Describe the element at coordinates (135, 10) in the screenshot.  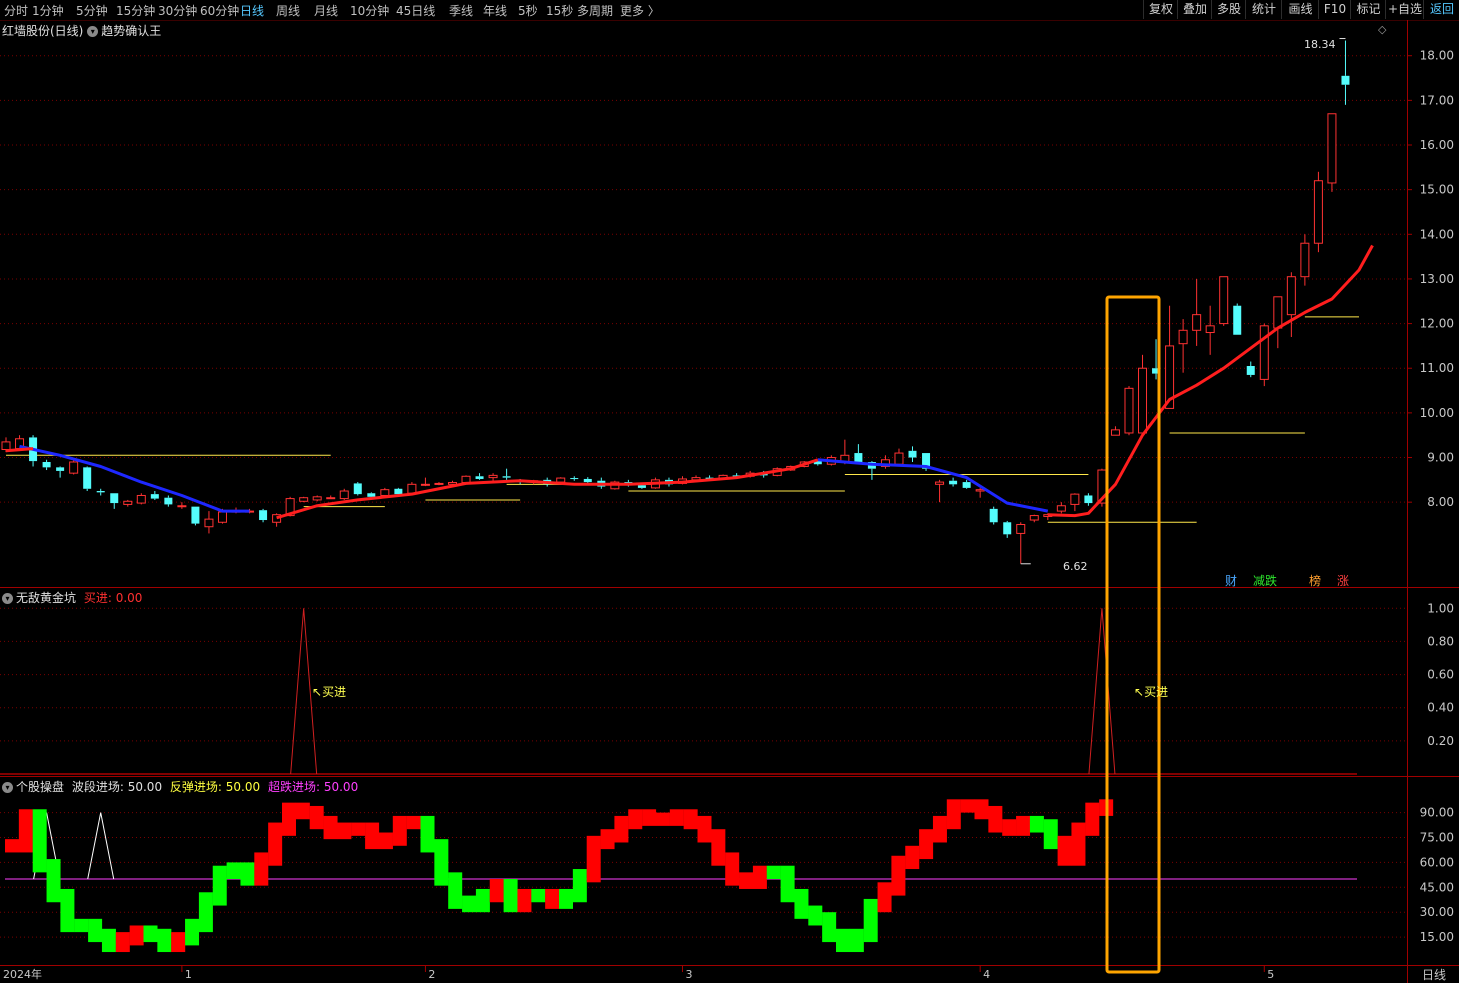
I see `period-tab: 15分钟` at that location.